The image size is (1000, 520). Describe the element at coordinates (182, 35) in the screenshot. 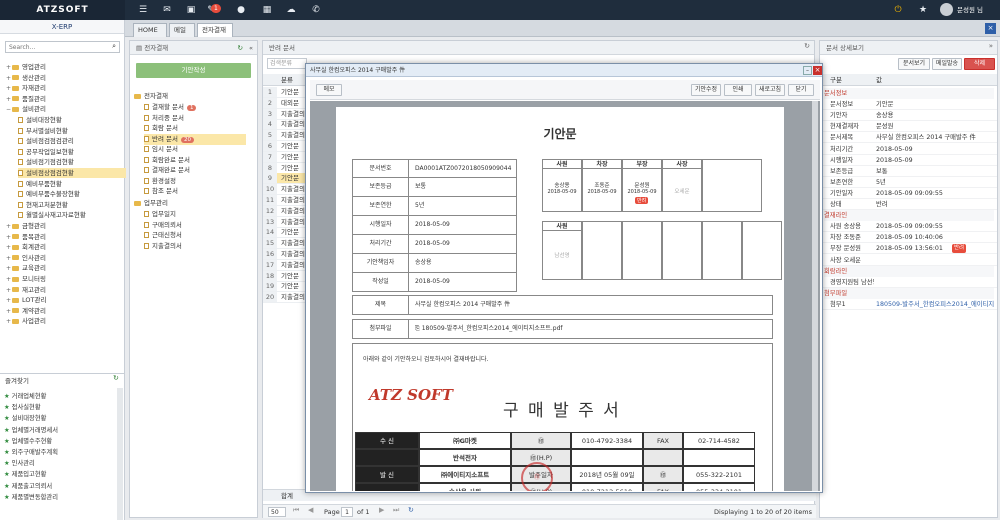

I see `tab-mail: 메일 ×` at that location.